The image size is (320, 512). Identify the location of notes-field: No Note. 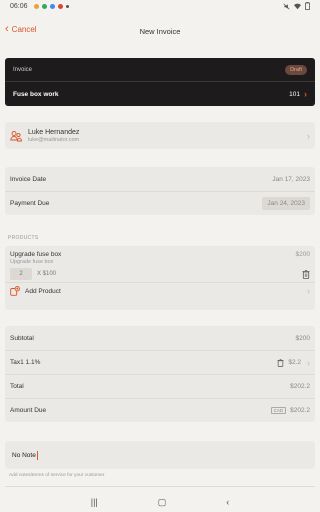
(160, 455).